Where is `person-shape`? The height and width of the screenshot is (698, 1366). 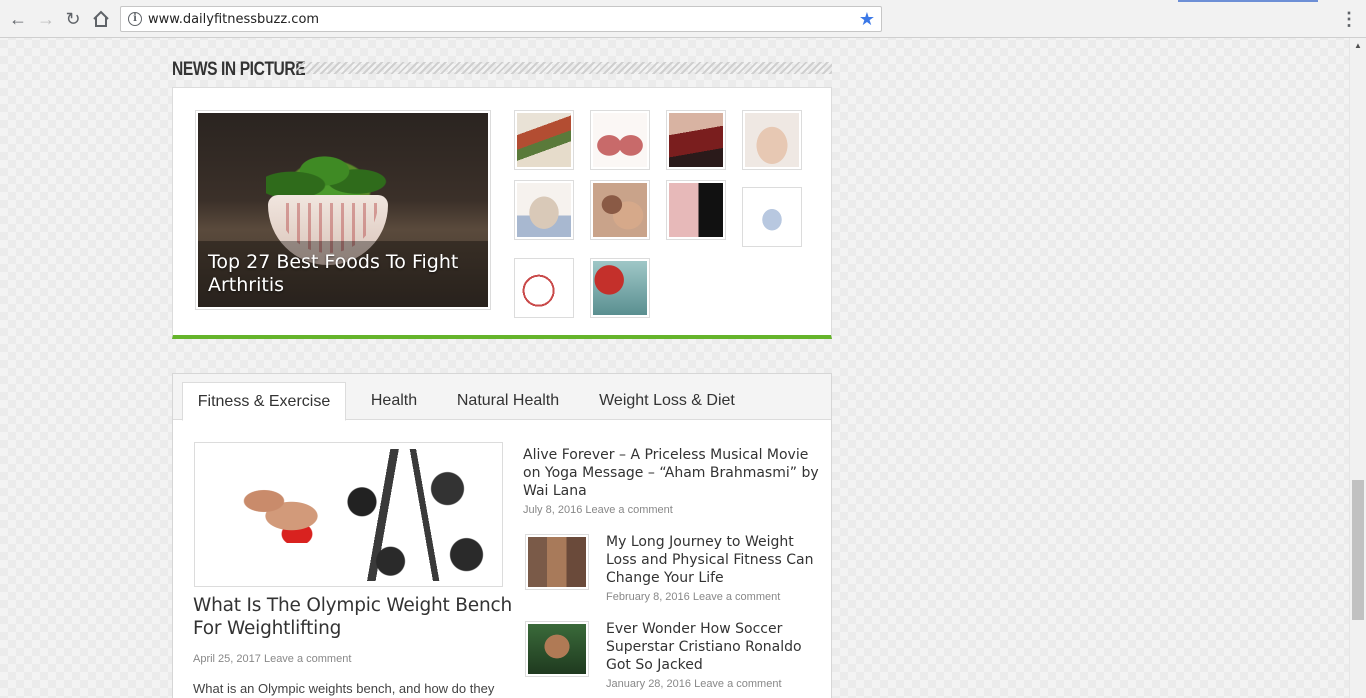 person-shape is located at coordinates (286, 513).